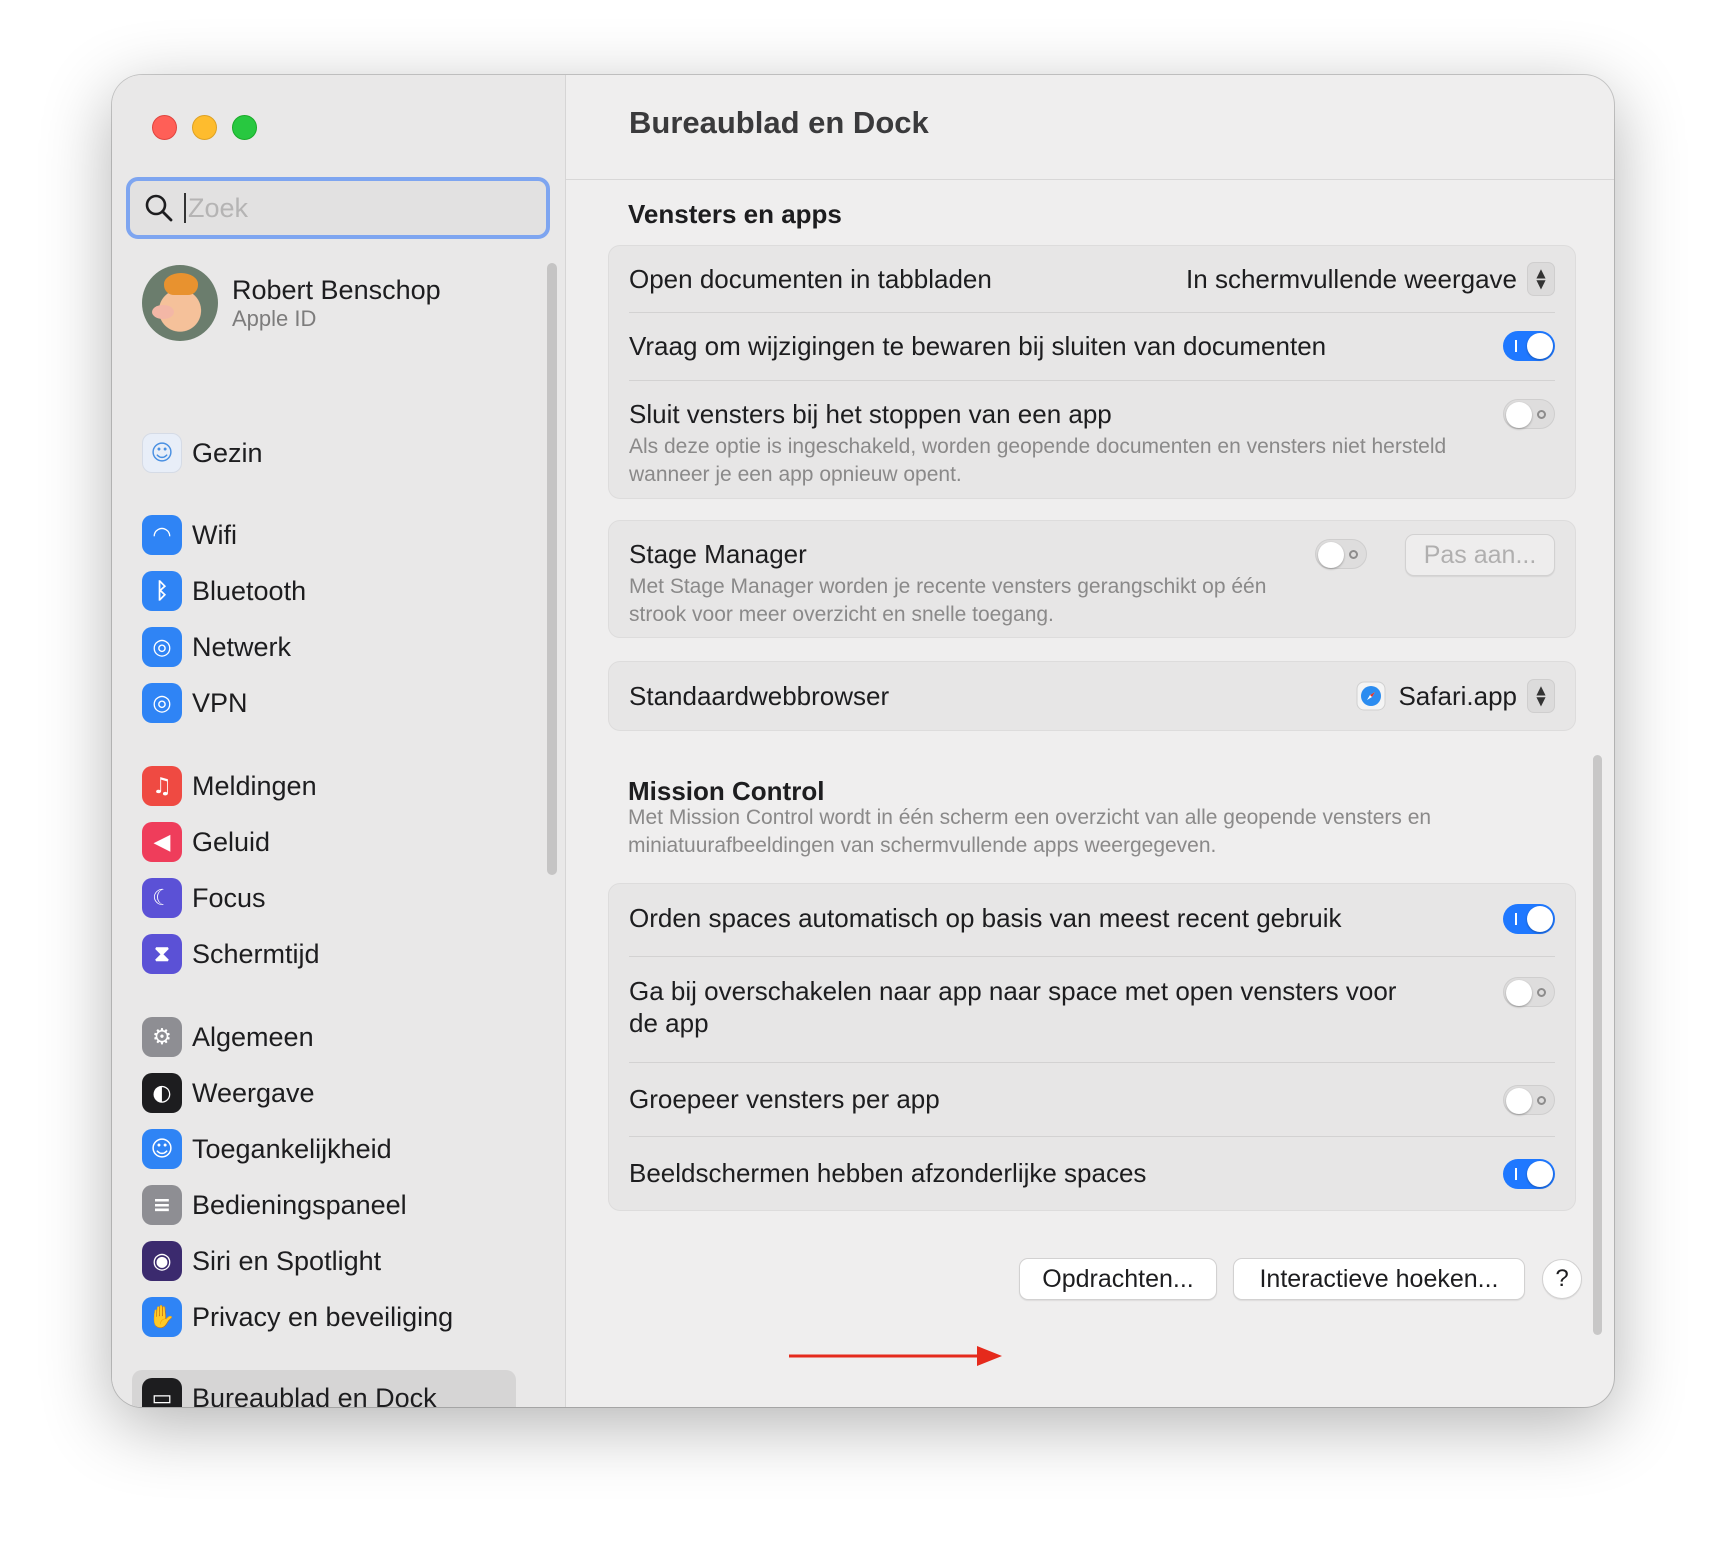 This screenshot has width=1724, height=1554. What do you see at coordinates (1529, 414) in the screenshot?
I see `close-windows-toggle` at bounding box center [1529, 414].